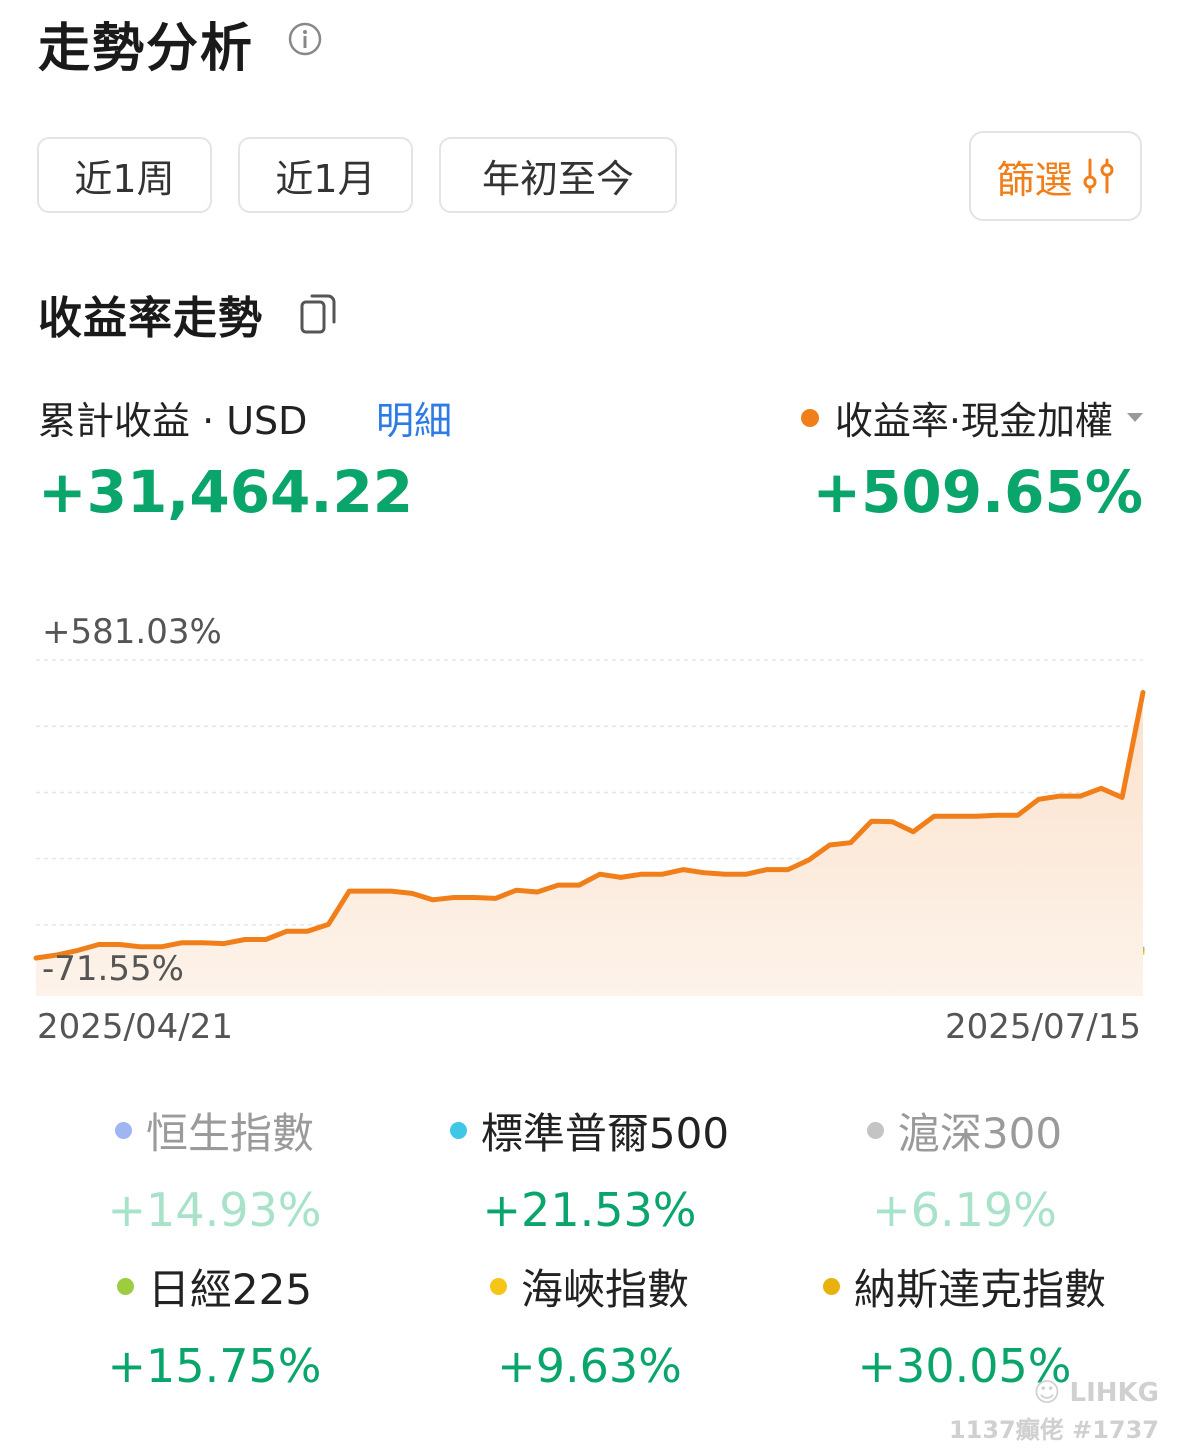  I want to click on benchmark-name-text: 恒生指數, so click(229, 1133).